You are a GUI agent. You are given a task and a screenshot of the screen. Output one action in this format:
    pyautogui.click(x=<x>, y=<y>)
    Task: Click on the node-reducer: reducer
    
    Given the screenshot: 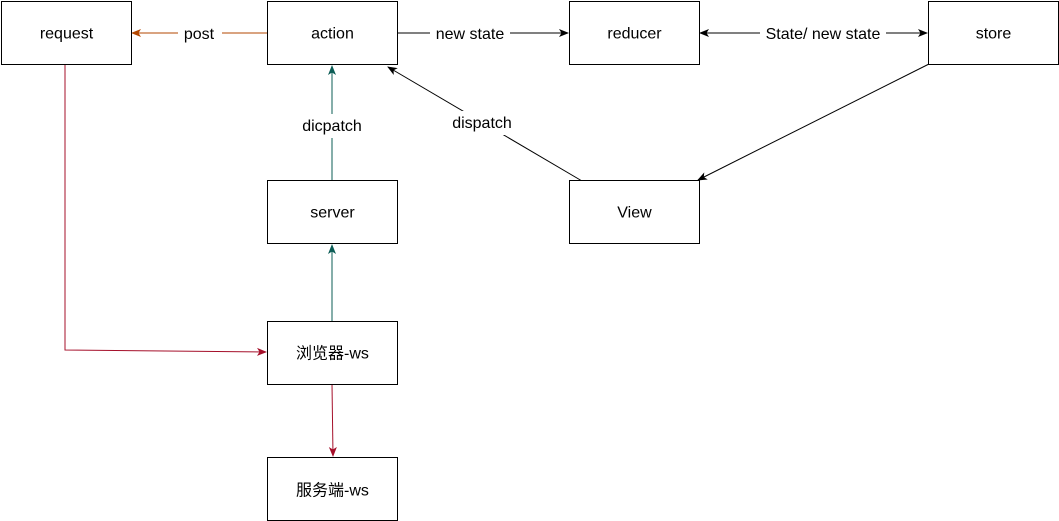 What is the action you would take?
    pyautogui.click(x=634, y=33)
    